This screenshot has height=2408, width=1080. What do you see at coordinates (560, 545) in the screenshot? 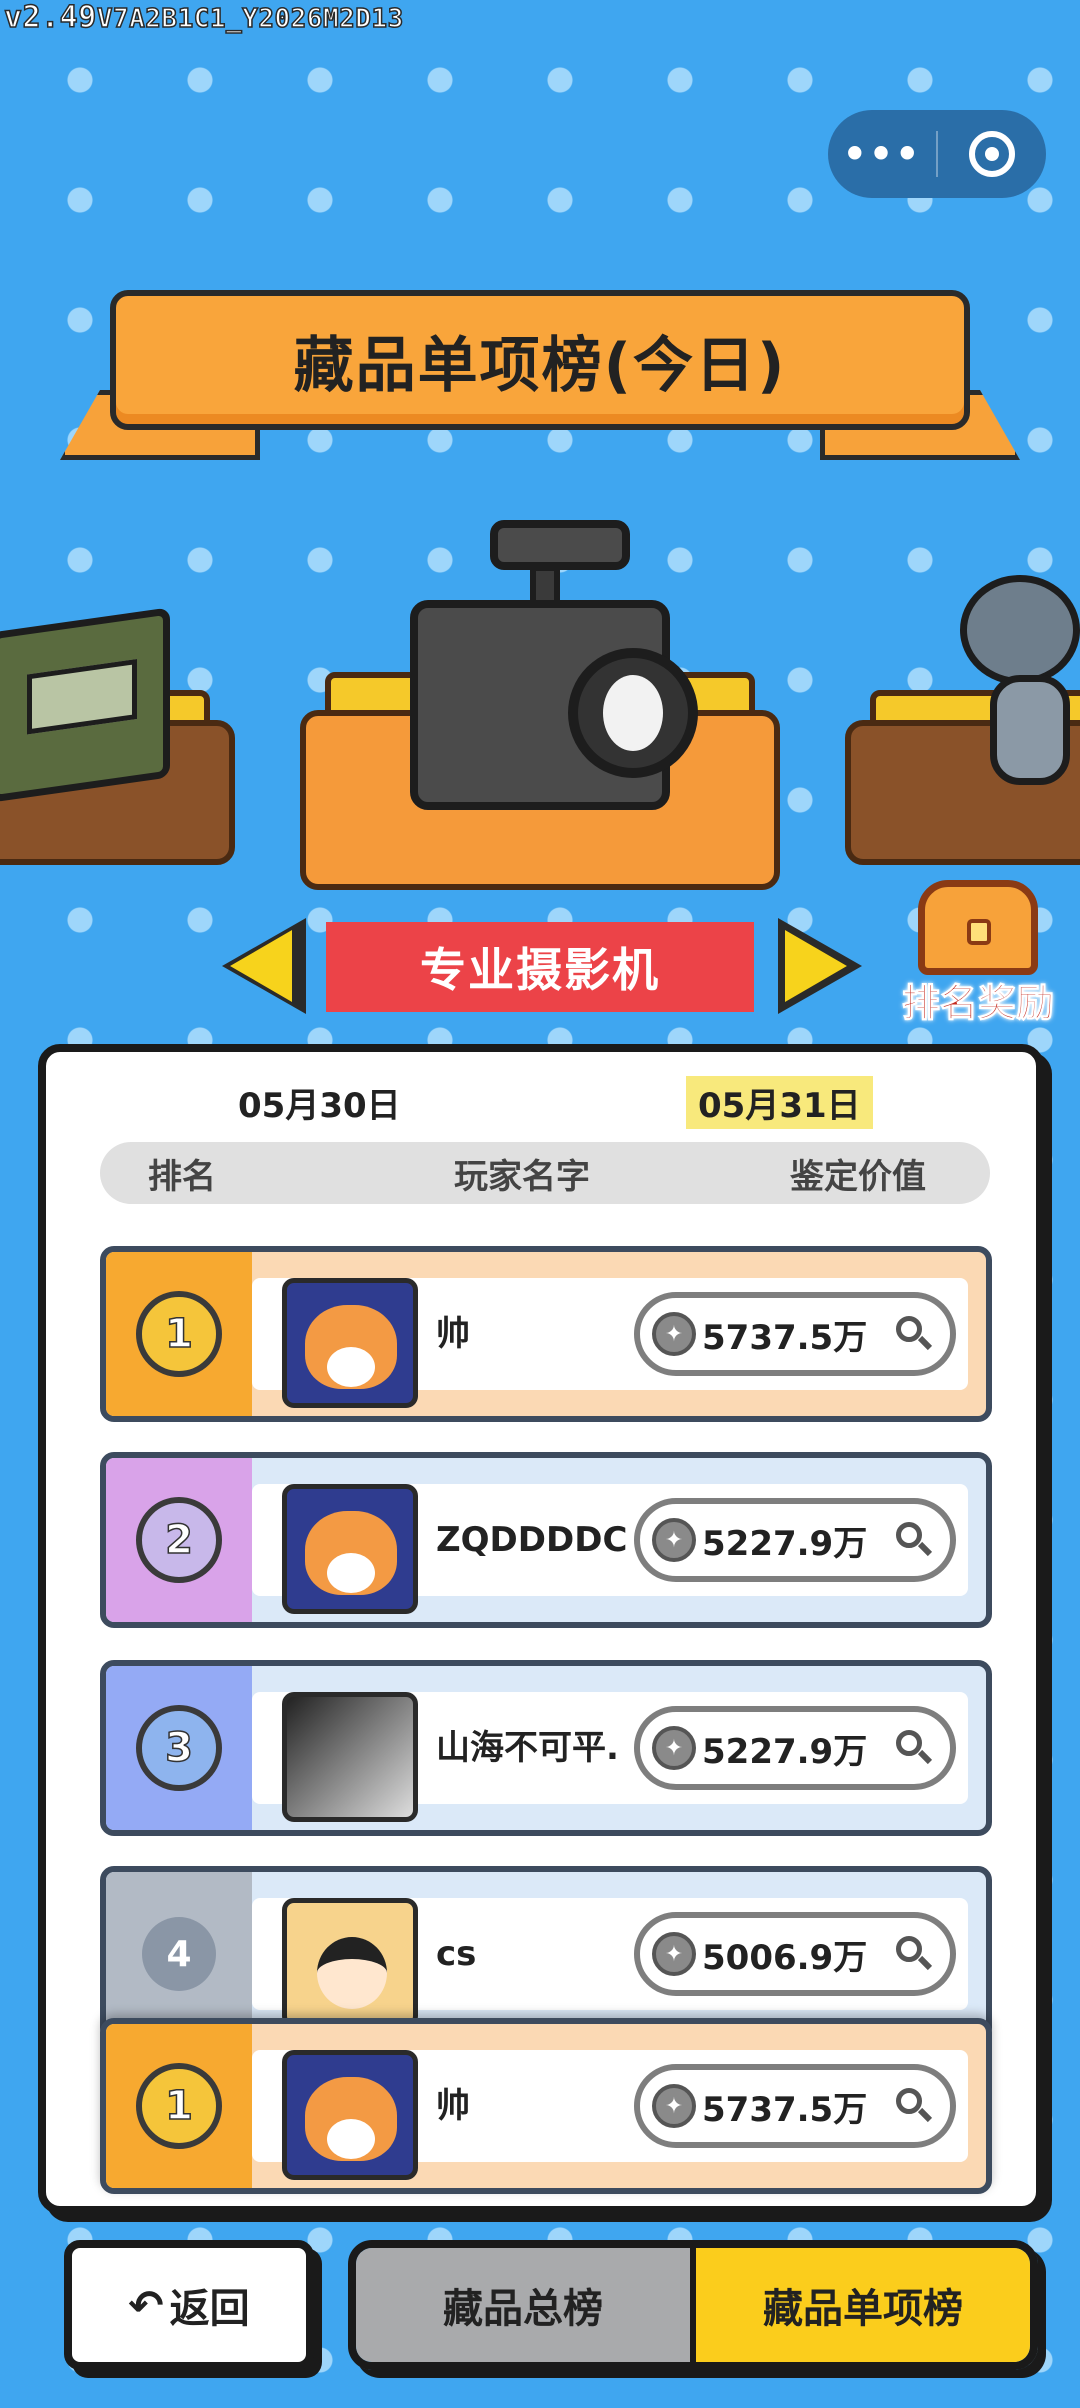
I see `camera-viewfinder` at bounding box center [560, 545].